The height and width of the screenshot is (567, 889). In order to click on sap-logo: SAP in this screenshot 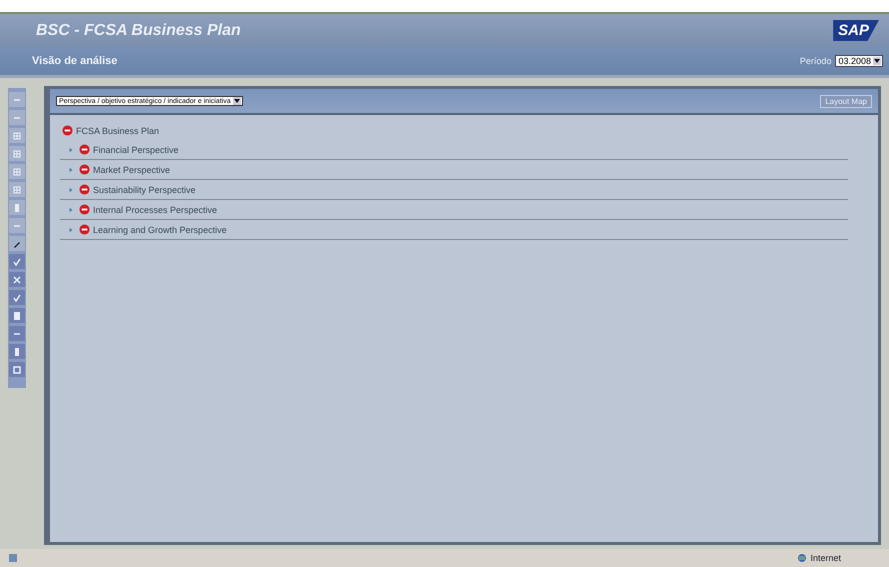, I will do `click(856, 30)`.